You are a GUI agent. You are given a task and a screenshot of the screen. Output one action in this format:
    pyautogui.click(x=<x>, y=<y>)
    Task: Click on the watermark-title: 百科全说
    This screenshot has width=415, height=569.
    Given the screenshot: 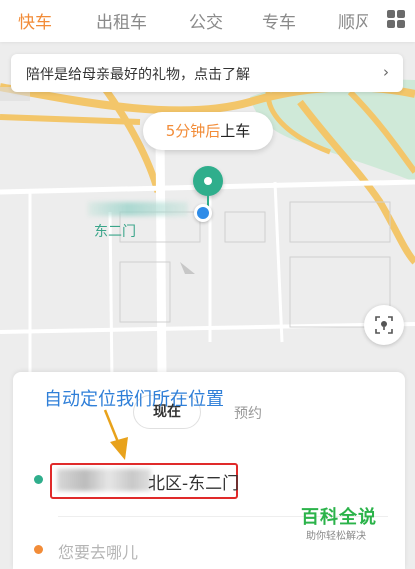 What is the action you would take?
    pyautogui.click(x=339, y=517)
    